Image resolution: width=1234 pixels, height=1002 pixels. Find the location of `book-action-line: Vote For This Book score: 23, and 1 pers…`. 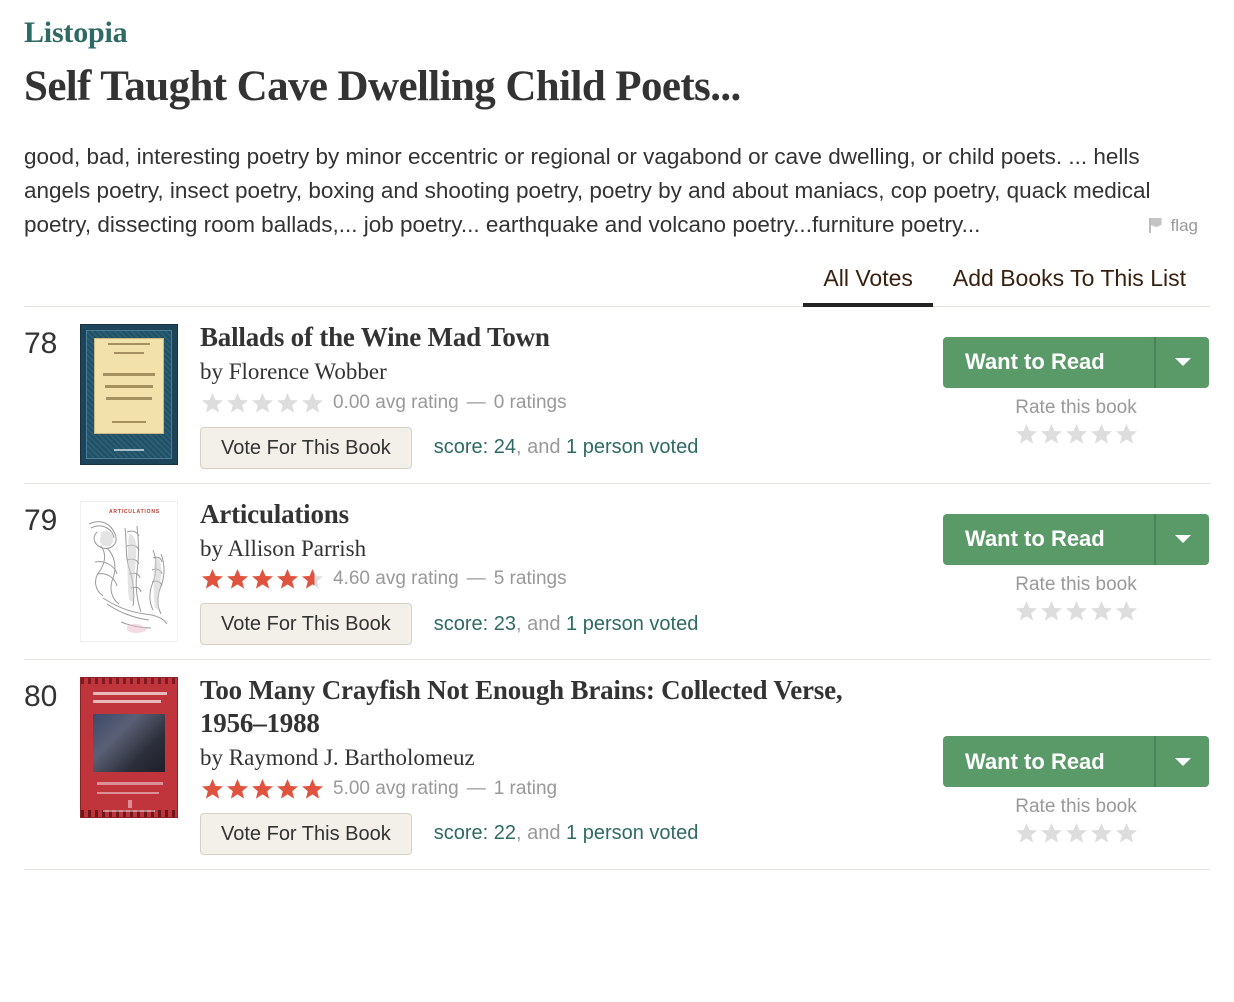

book-action-line: Vote For This Book score: 23, and 1 pers… is located at coordinates (566, 624).